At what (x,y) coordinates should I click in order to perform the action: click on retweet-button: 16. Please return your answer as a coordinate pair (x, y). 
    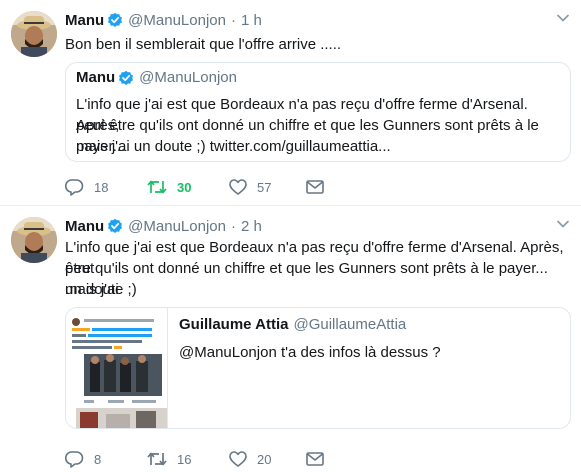
    Looking at the image, I should click on (169, 459).